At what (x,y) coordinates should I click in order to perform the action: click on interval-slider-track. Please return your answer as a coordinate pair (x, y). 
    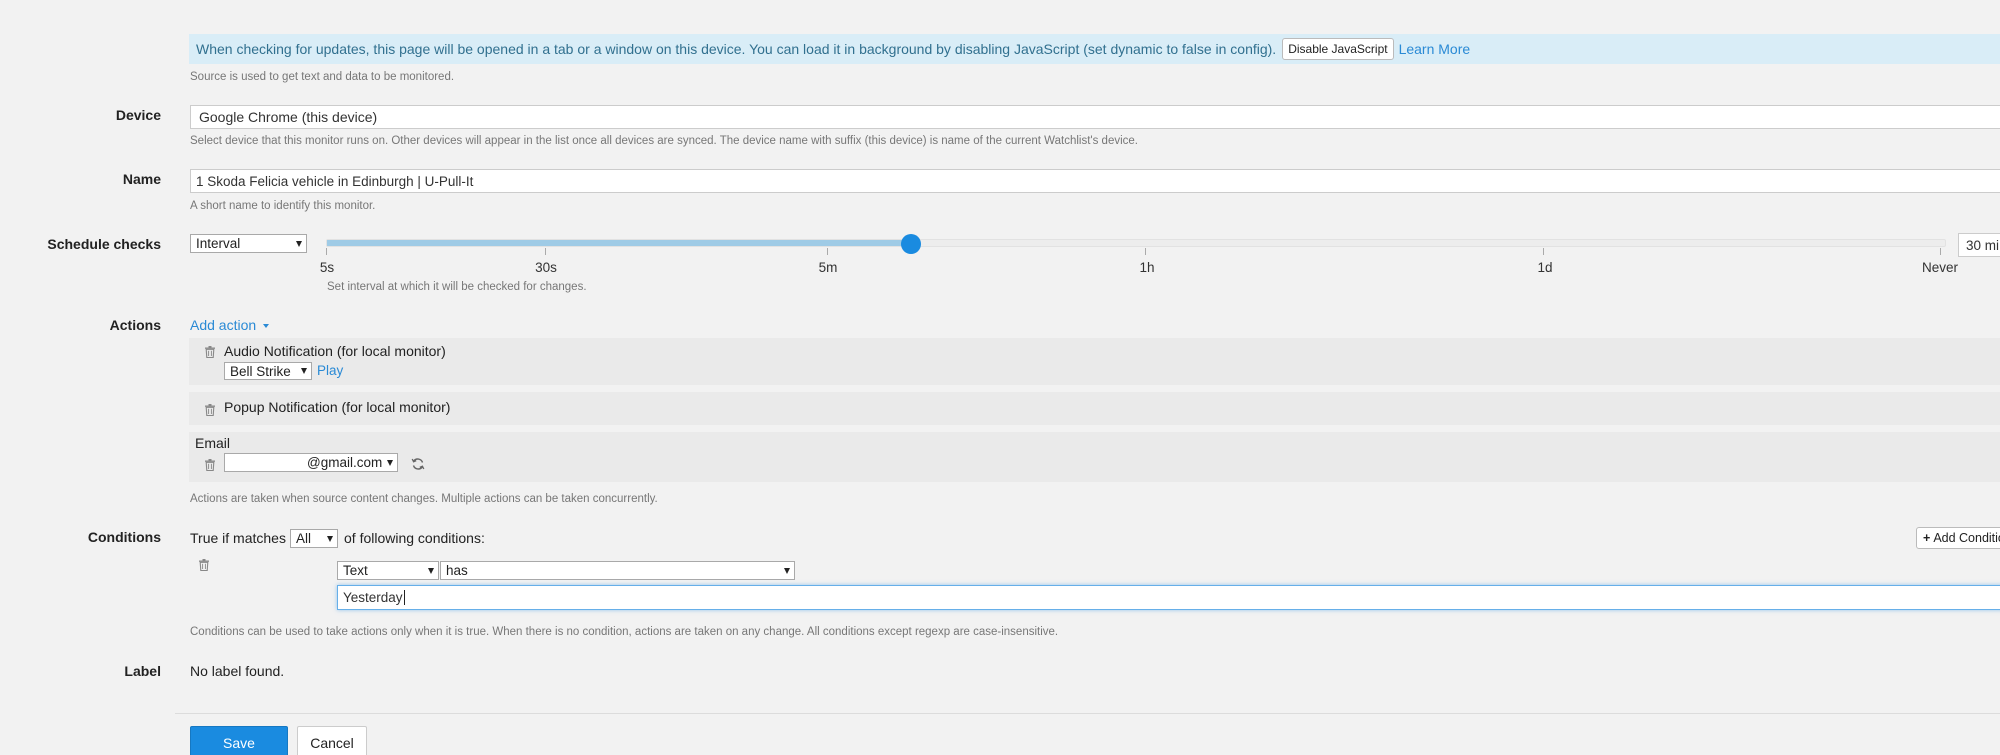
    Looking at the image, I should click on (1136, 243).